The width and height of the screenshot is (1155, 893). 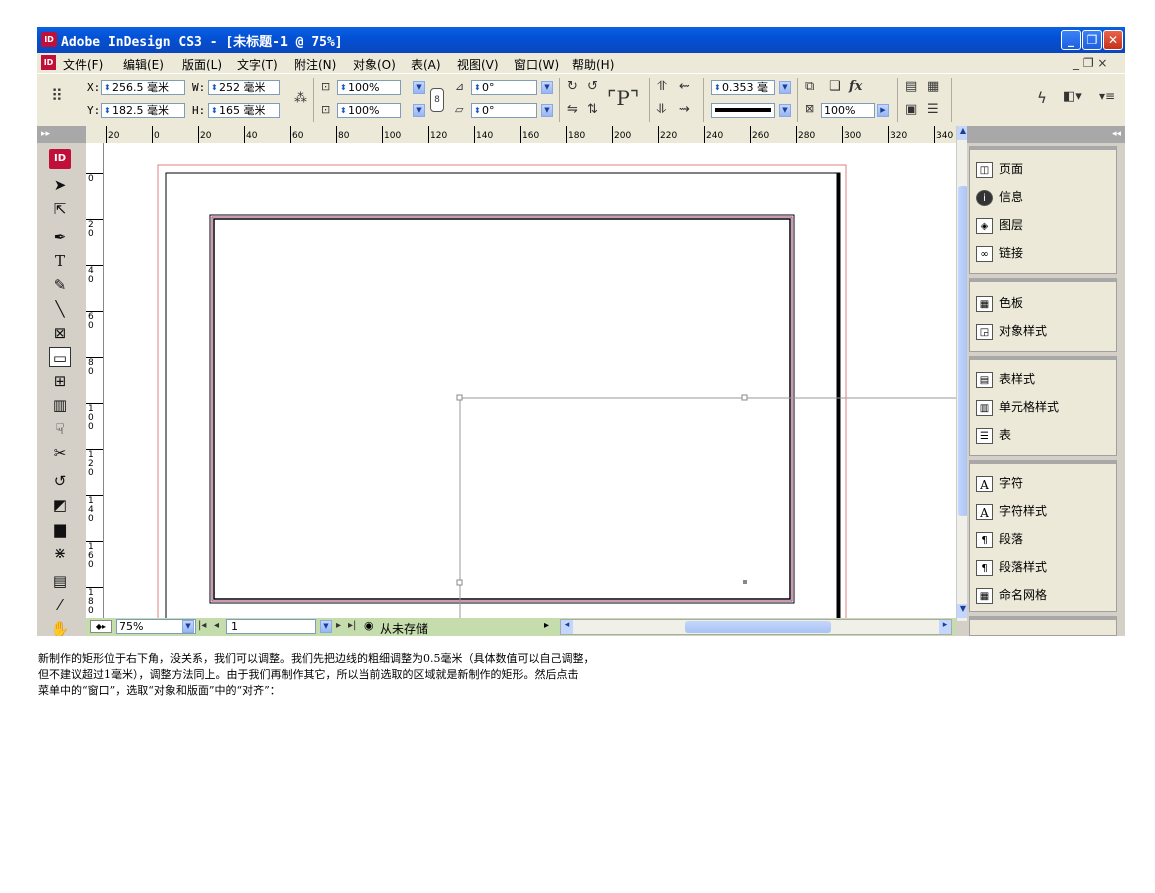 What do you see at coordinates (684, 86) in the screenshot?
I see `select-previous-icon: ⇜` at bounding box center [684, 86].